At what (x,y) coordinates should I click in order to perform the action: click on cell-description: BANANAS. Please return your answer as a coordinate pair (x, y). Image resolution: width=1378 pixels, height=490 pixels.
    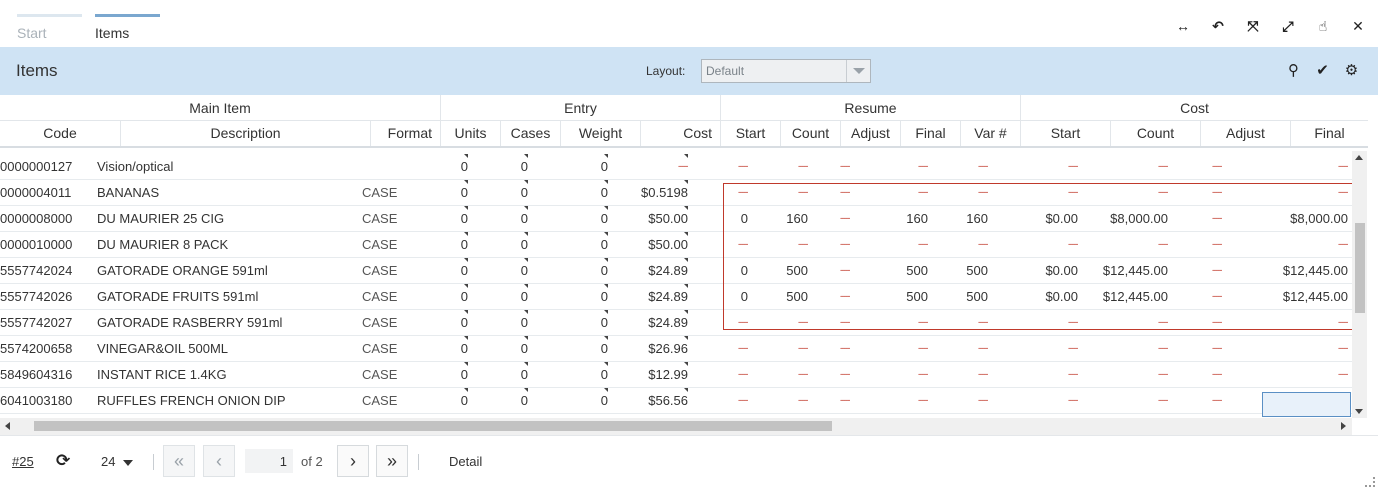
    Looking at the image, I should click on (227, 192).